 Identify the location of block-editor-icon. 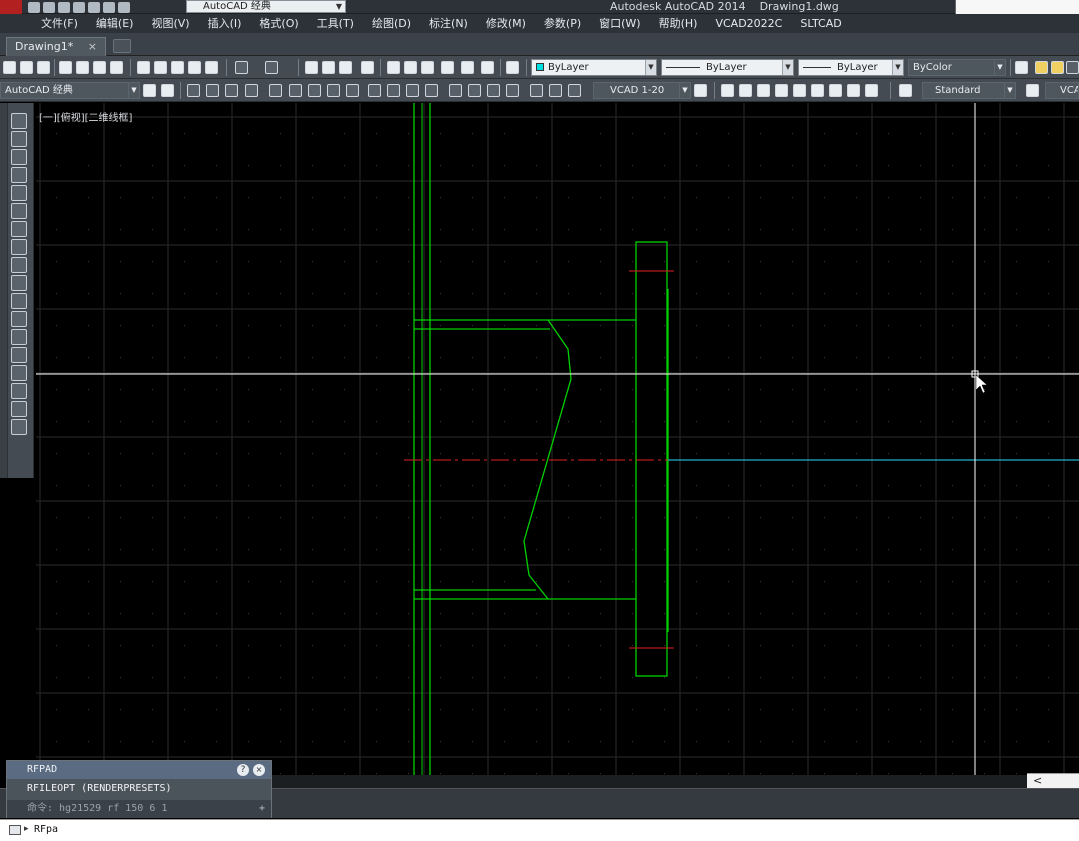
(211, 67).